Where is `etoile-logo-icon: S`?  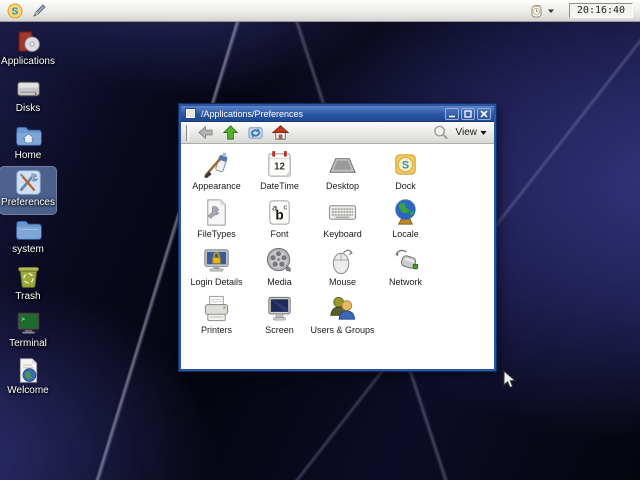
etoile-logo-icon: S is located at coordinates (15, 11).